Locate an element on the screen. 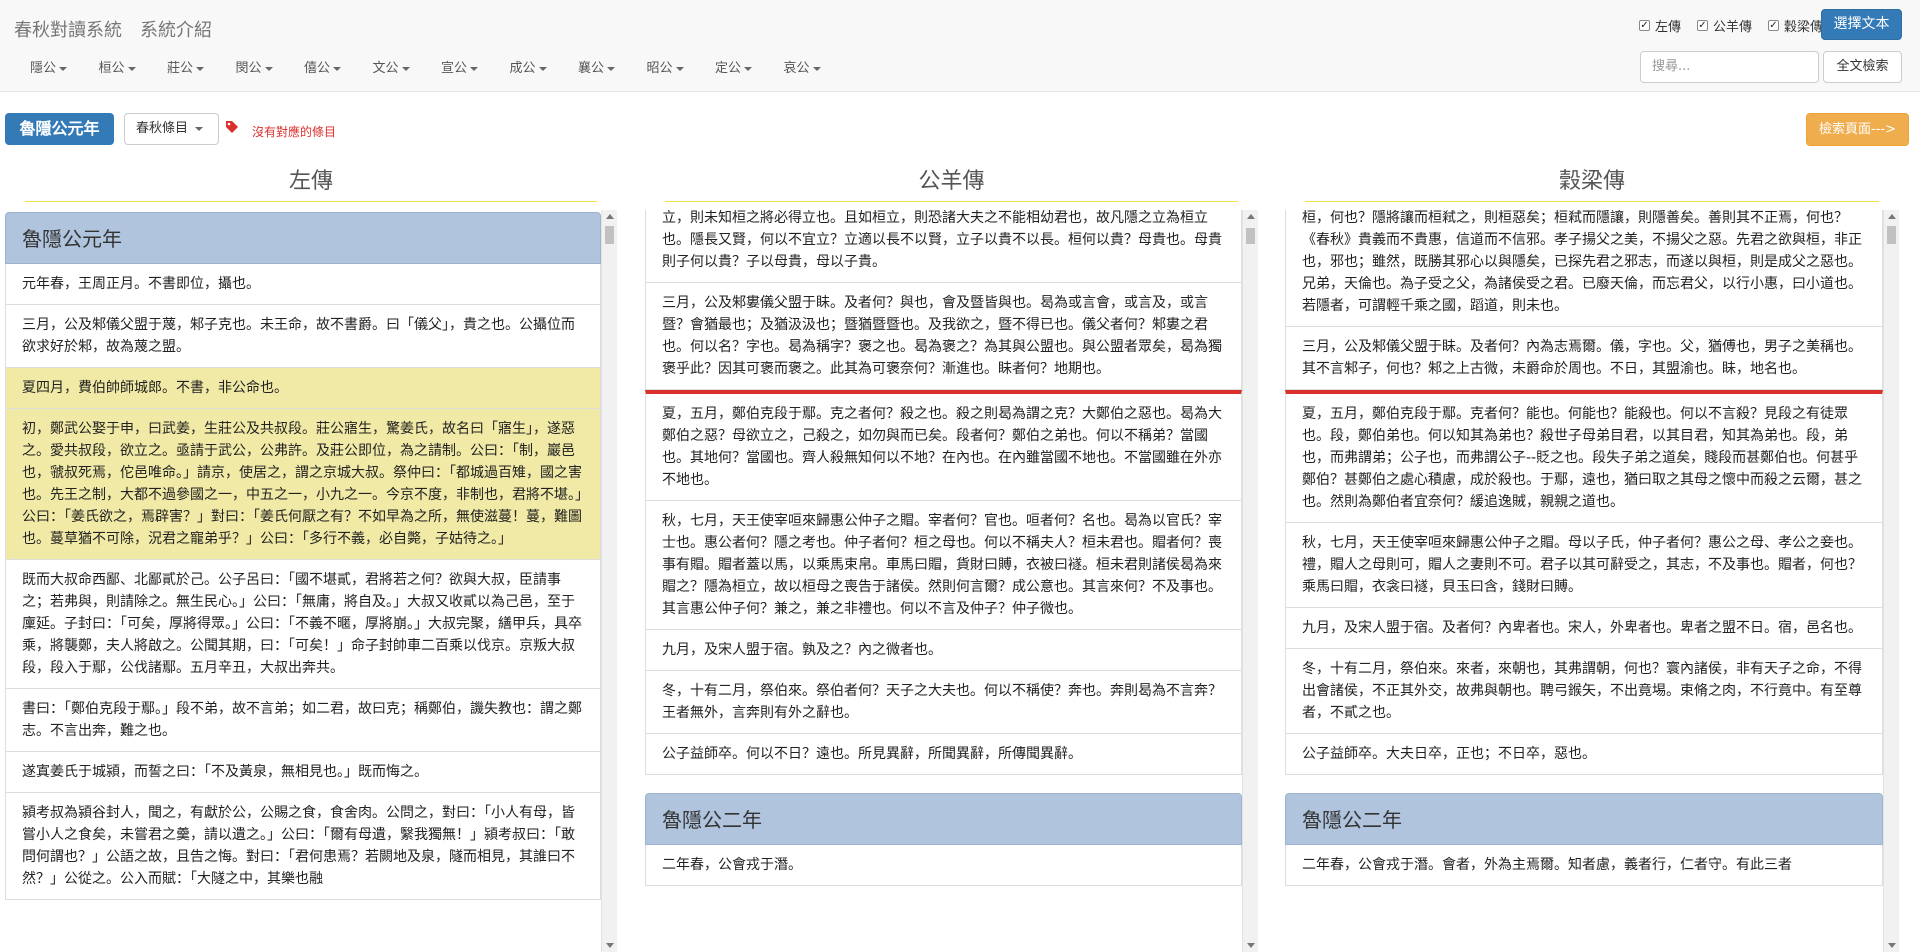 The image size is (1920, 952). column-heading: 公羊傳 is located at coordinates (951, 182).